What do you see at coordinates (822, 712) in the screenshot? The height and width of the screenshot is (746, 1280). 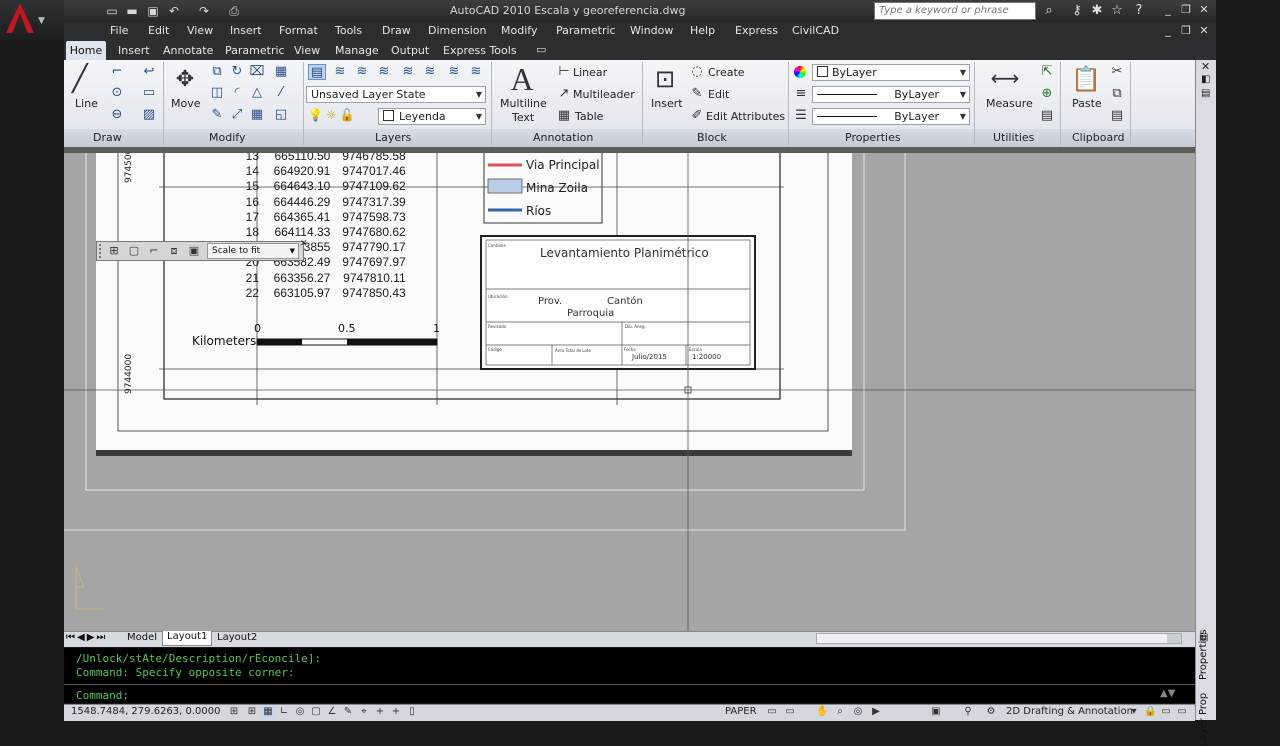 I see `pan-icon: ✋` at bounding box center [822, 712].